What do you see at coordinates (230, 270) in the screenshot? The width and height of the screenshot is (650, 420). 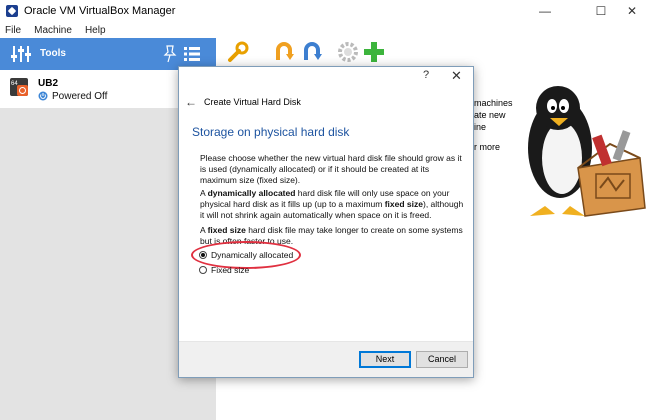 I see `fixed-size-label: Fixed size` at bounding box center [230, 270].